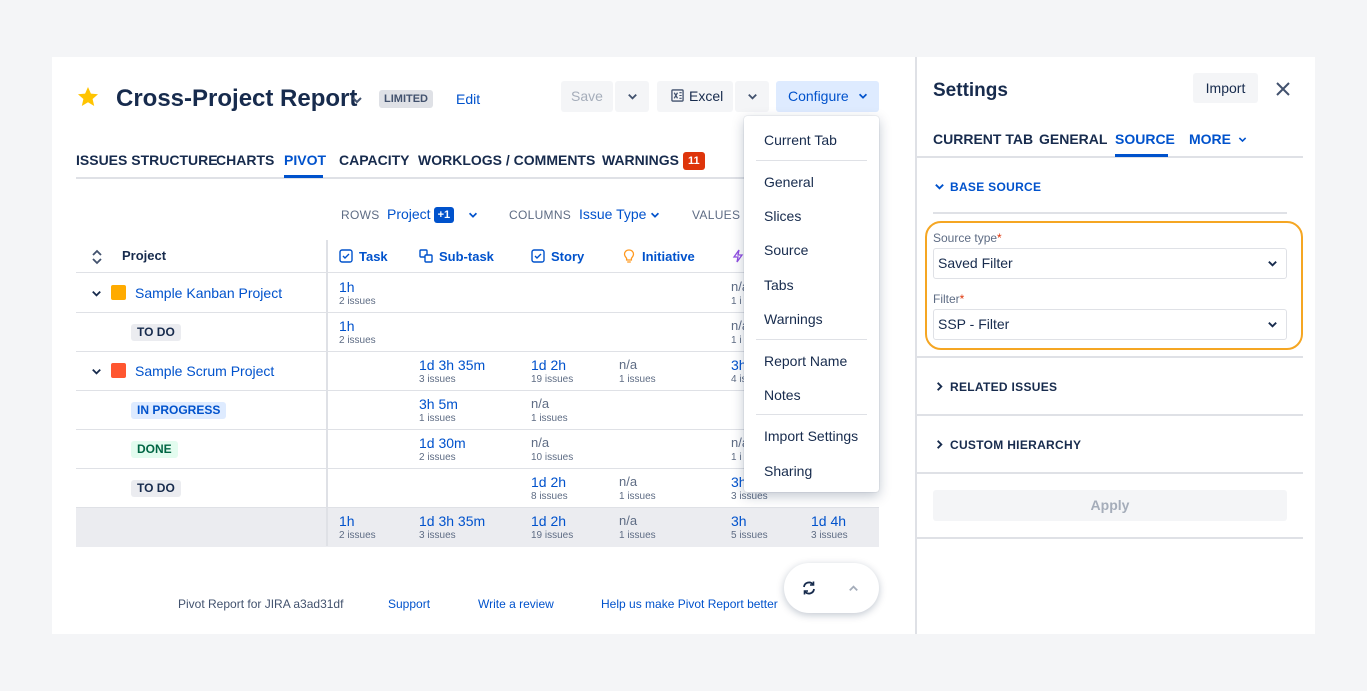  What do you see at coordinates (516, 604) in the screenshot?
I see `write-review-link: Write a review` at bounding box center [516, 604].